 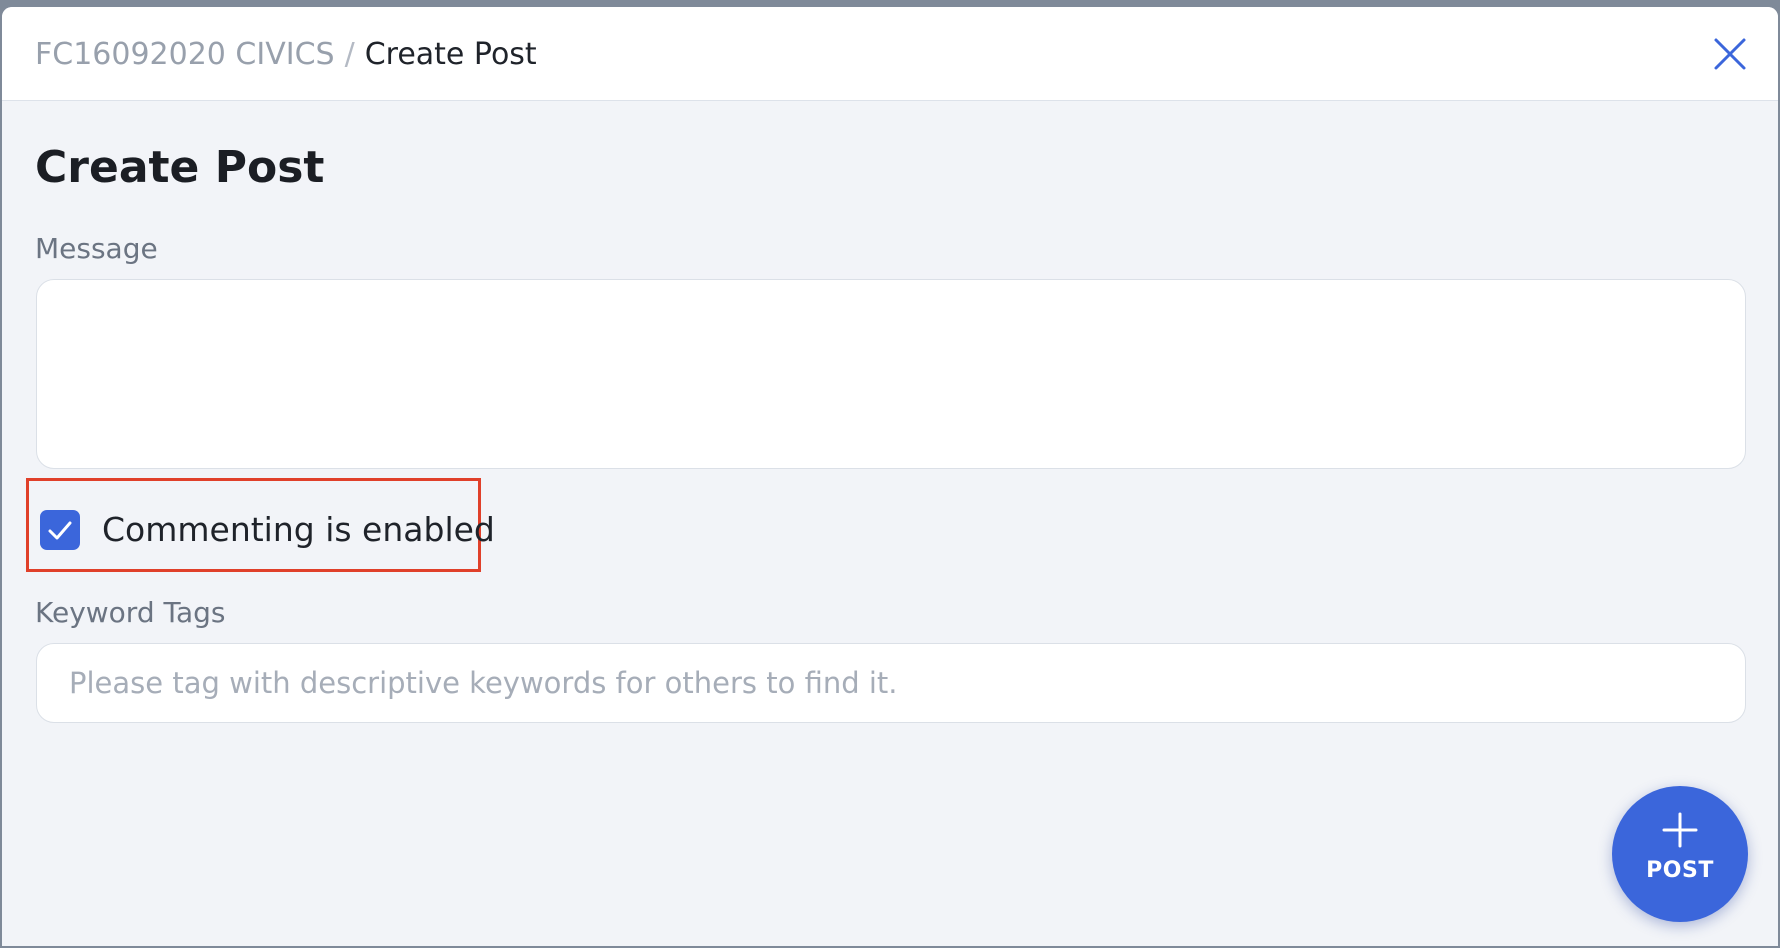 What do you see at coordinates (96, 248) in the screenshot?
I see `message-label: Message` at bounding box center [96, 248].